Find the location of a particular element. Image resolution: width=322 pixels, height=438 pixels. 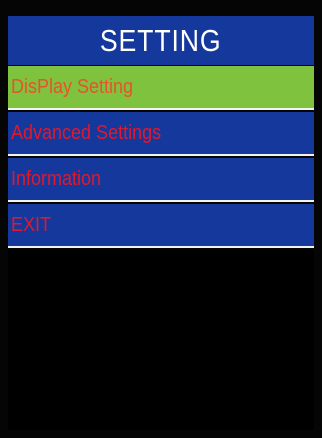

menu-item-label: Advanced Settings is located at coordinates (86, 132).